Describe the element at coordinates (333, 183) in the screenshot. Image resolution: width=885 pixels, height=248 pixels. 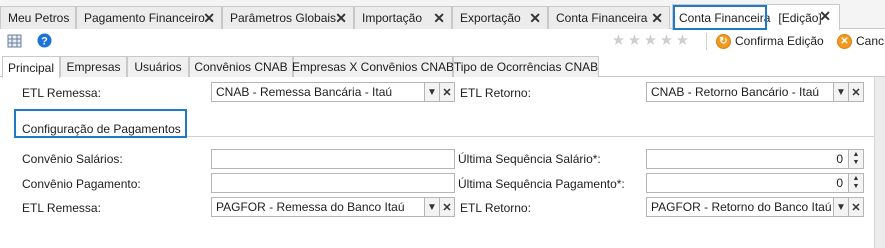
I see `convenio-pagamento-input` at that location.